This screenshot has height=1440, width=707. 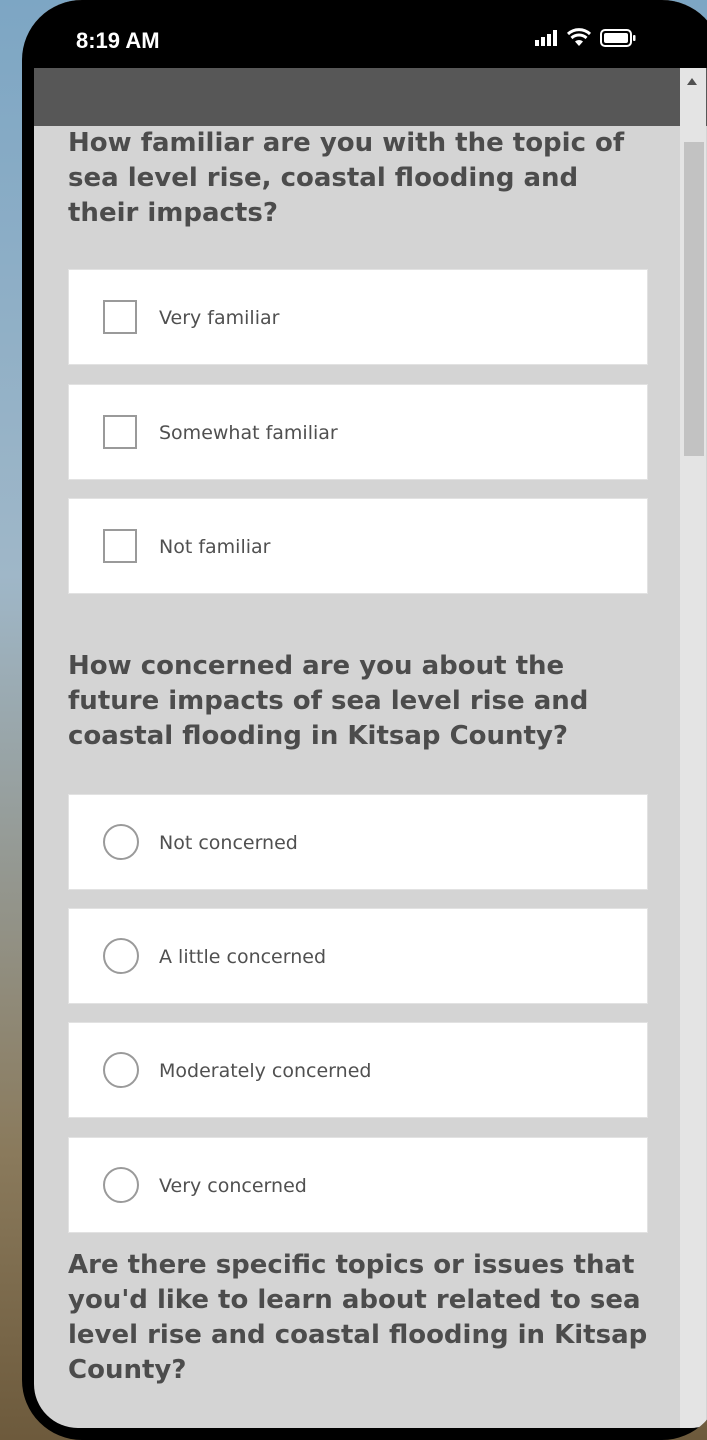 What do you see at coordinates (370, 34) in the screenshot?
I see `status-bar: 8:19 AM` at bounding box center [370, 34].